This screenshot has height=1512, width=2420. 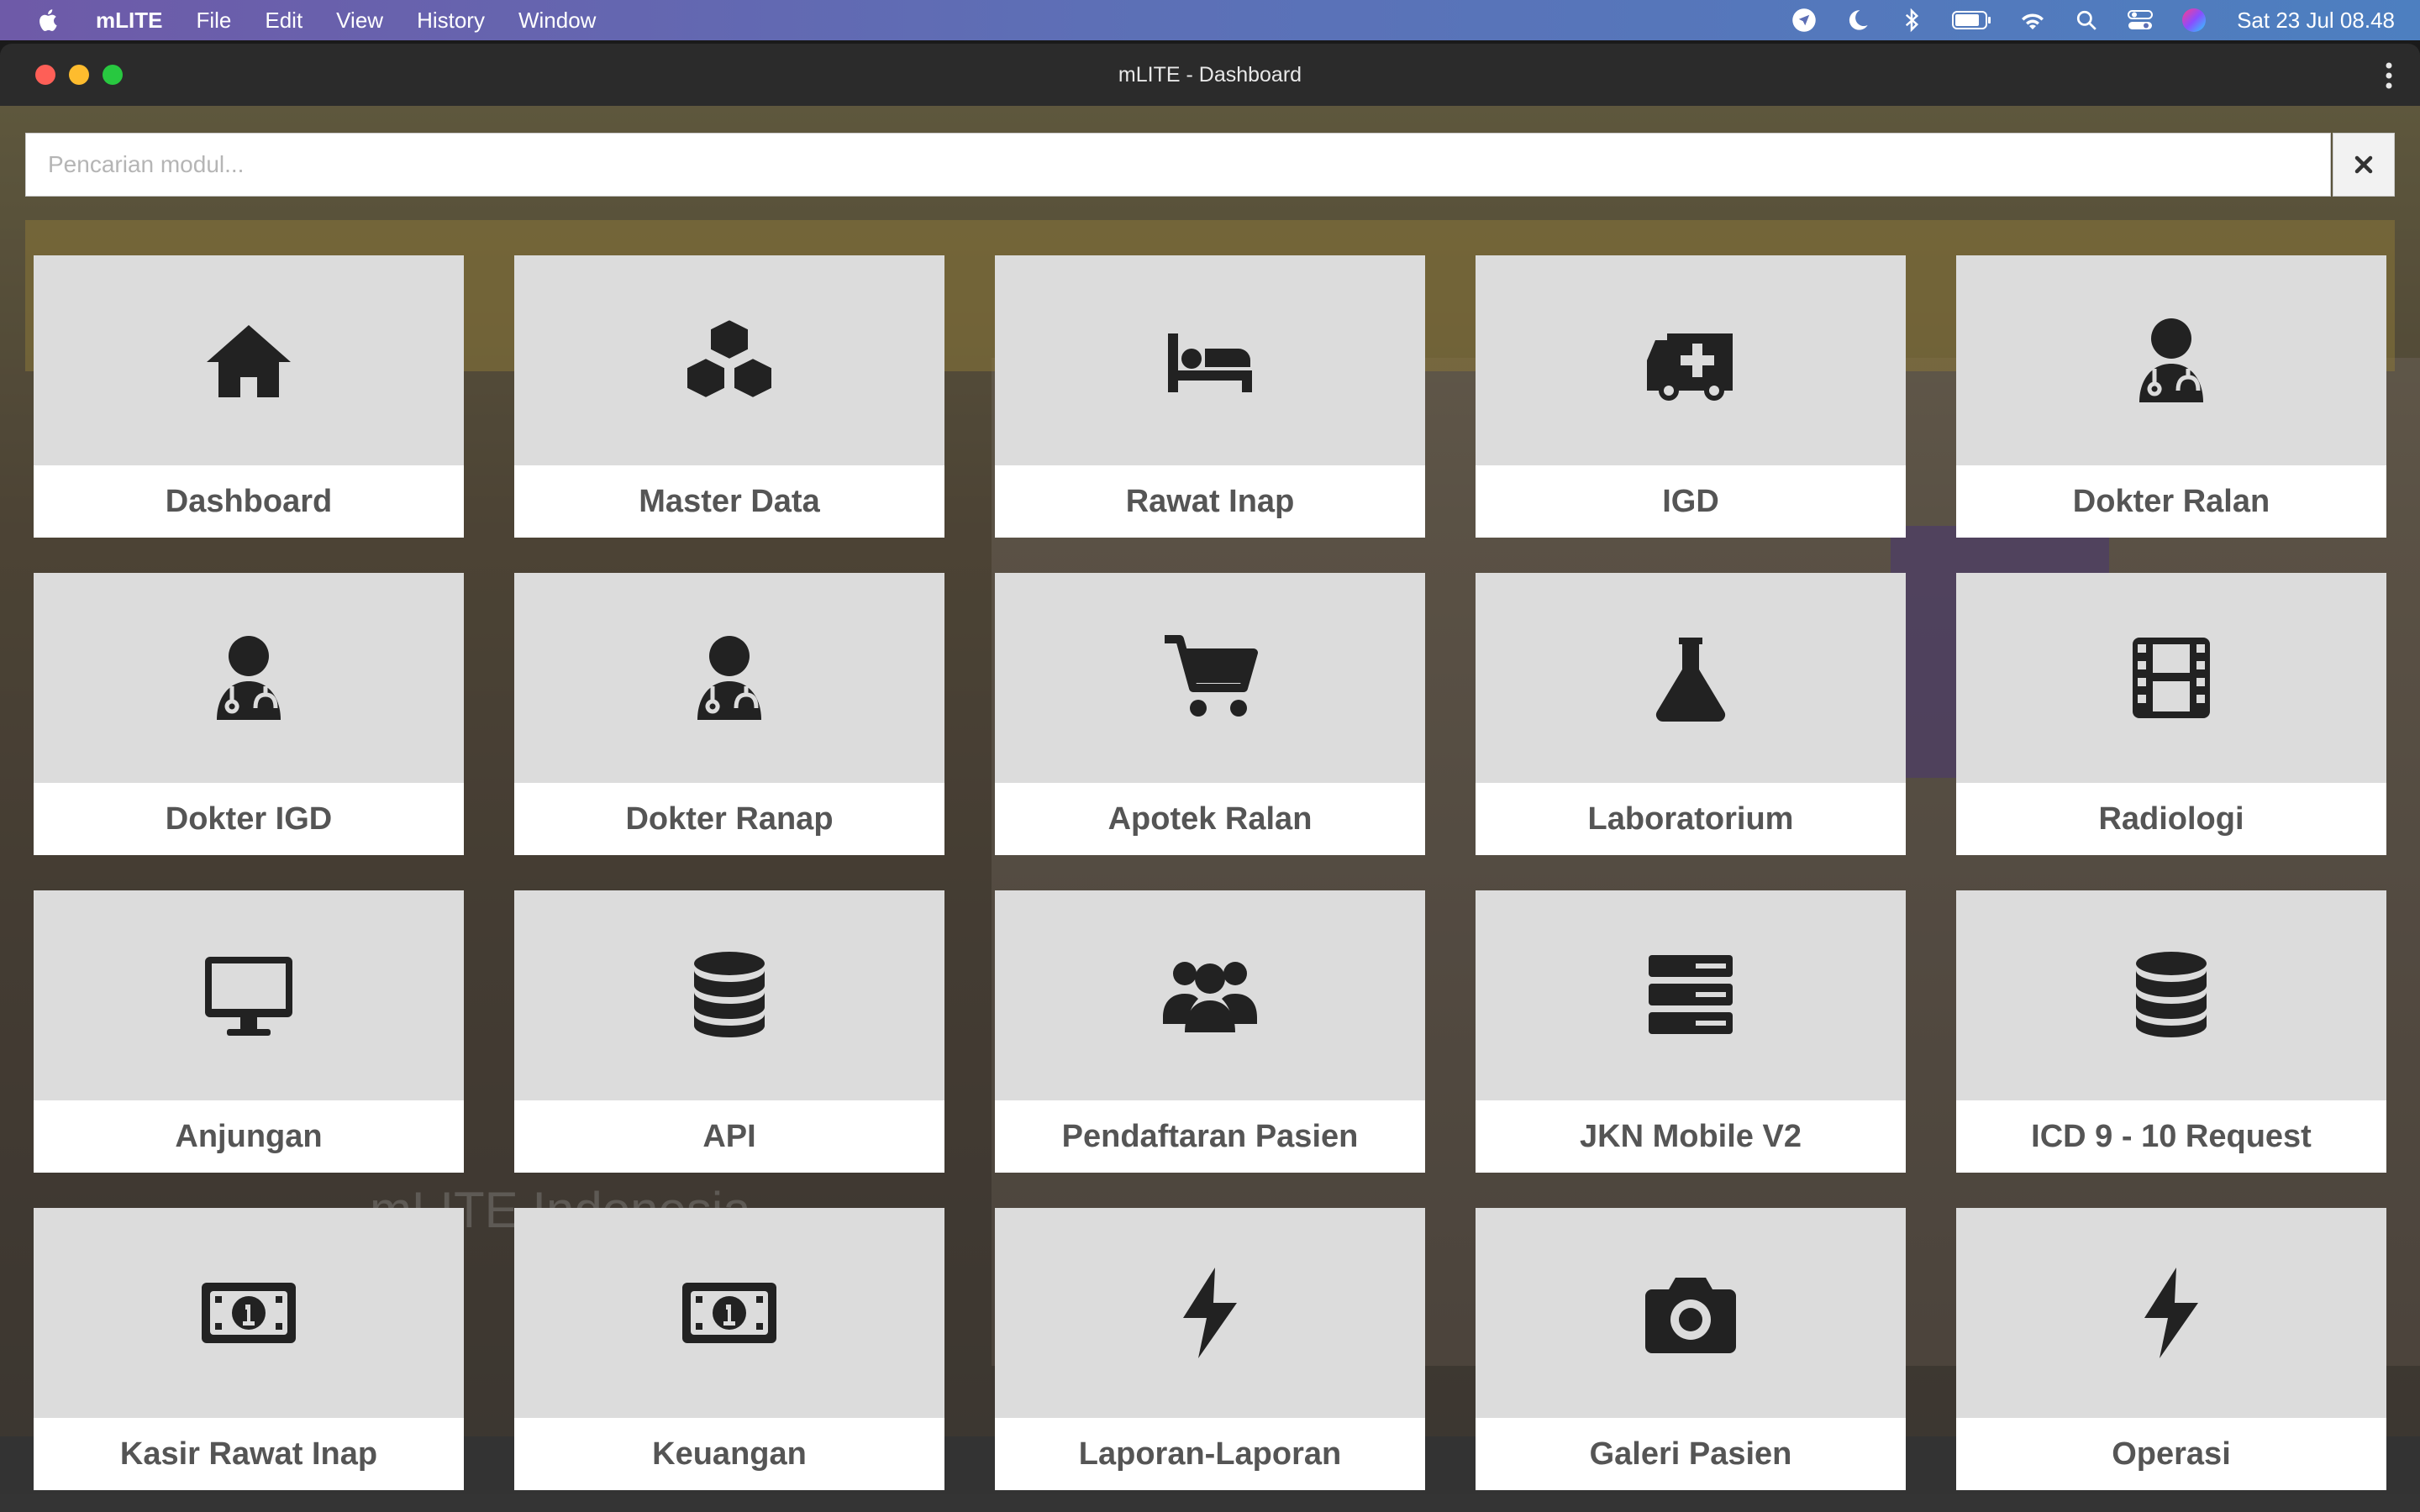 What do you see at coordinates (1691, 994) in the screenshot?
I see `server-icon` at bounding box center [1691, 994].